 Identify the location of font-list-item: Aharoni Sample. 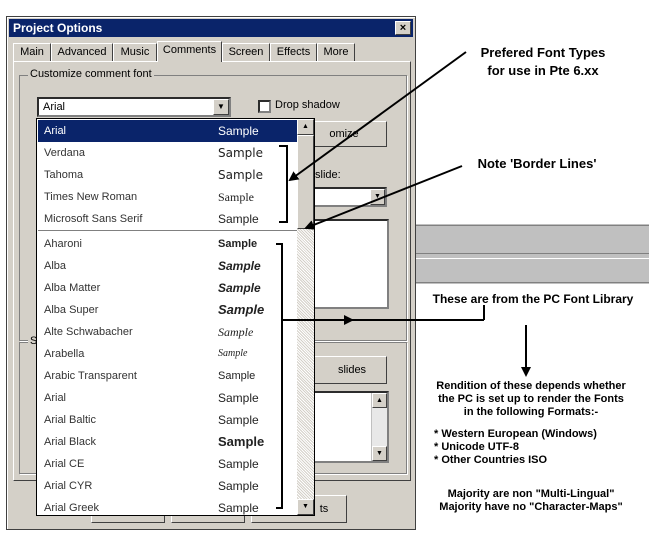
(167, 244).